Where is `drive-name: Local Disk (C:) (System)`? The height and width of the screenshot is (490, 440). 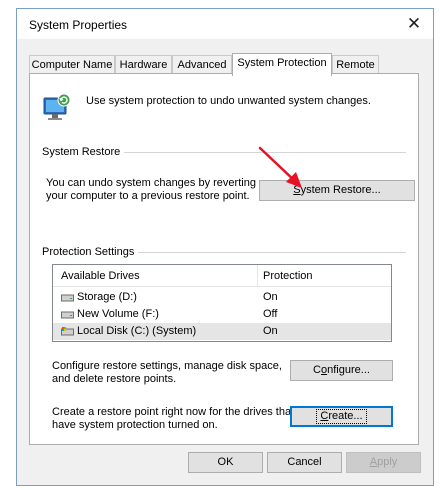
drive-name: Local Disk (C:) (System) is located at coordinates (137, 331).